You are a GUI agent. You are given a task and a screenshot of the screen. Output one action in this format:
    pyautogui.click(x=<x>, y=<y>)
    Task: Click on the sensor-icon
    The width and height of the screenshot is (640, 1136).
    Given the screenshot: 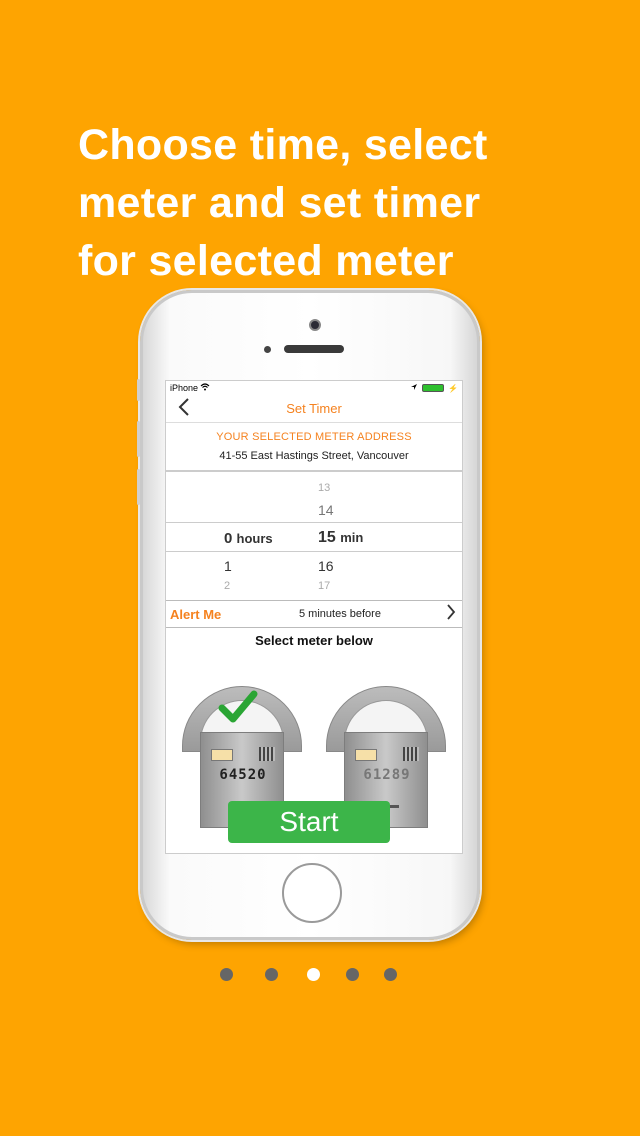 What is the action you would take?
    pyautogui.click(x=267, y=349)
    